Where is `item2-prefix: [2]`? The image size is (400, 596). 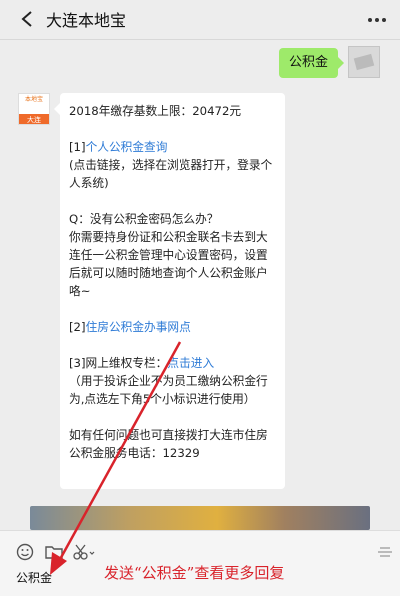 item2-prefix: [2] is located at coordinates (77, 327).